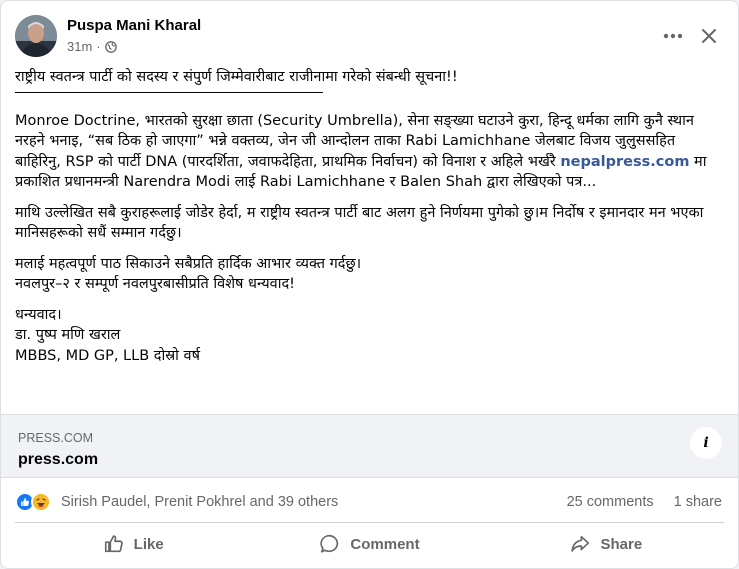 The height and width of the screenshot is (569, 739). I want to click on reaction-icons, so click(33, 502).